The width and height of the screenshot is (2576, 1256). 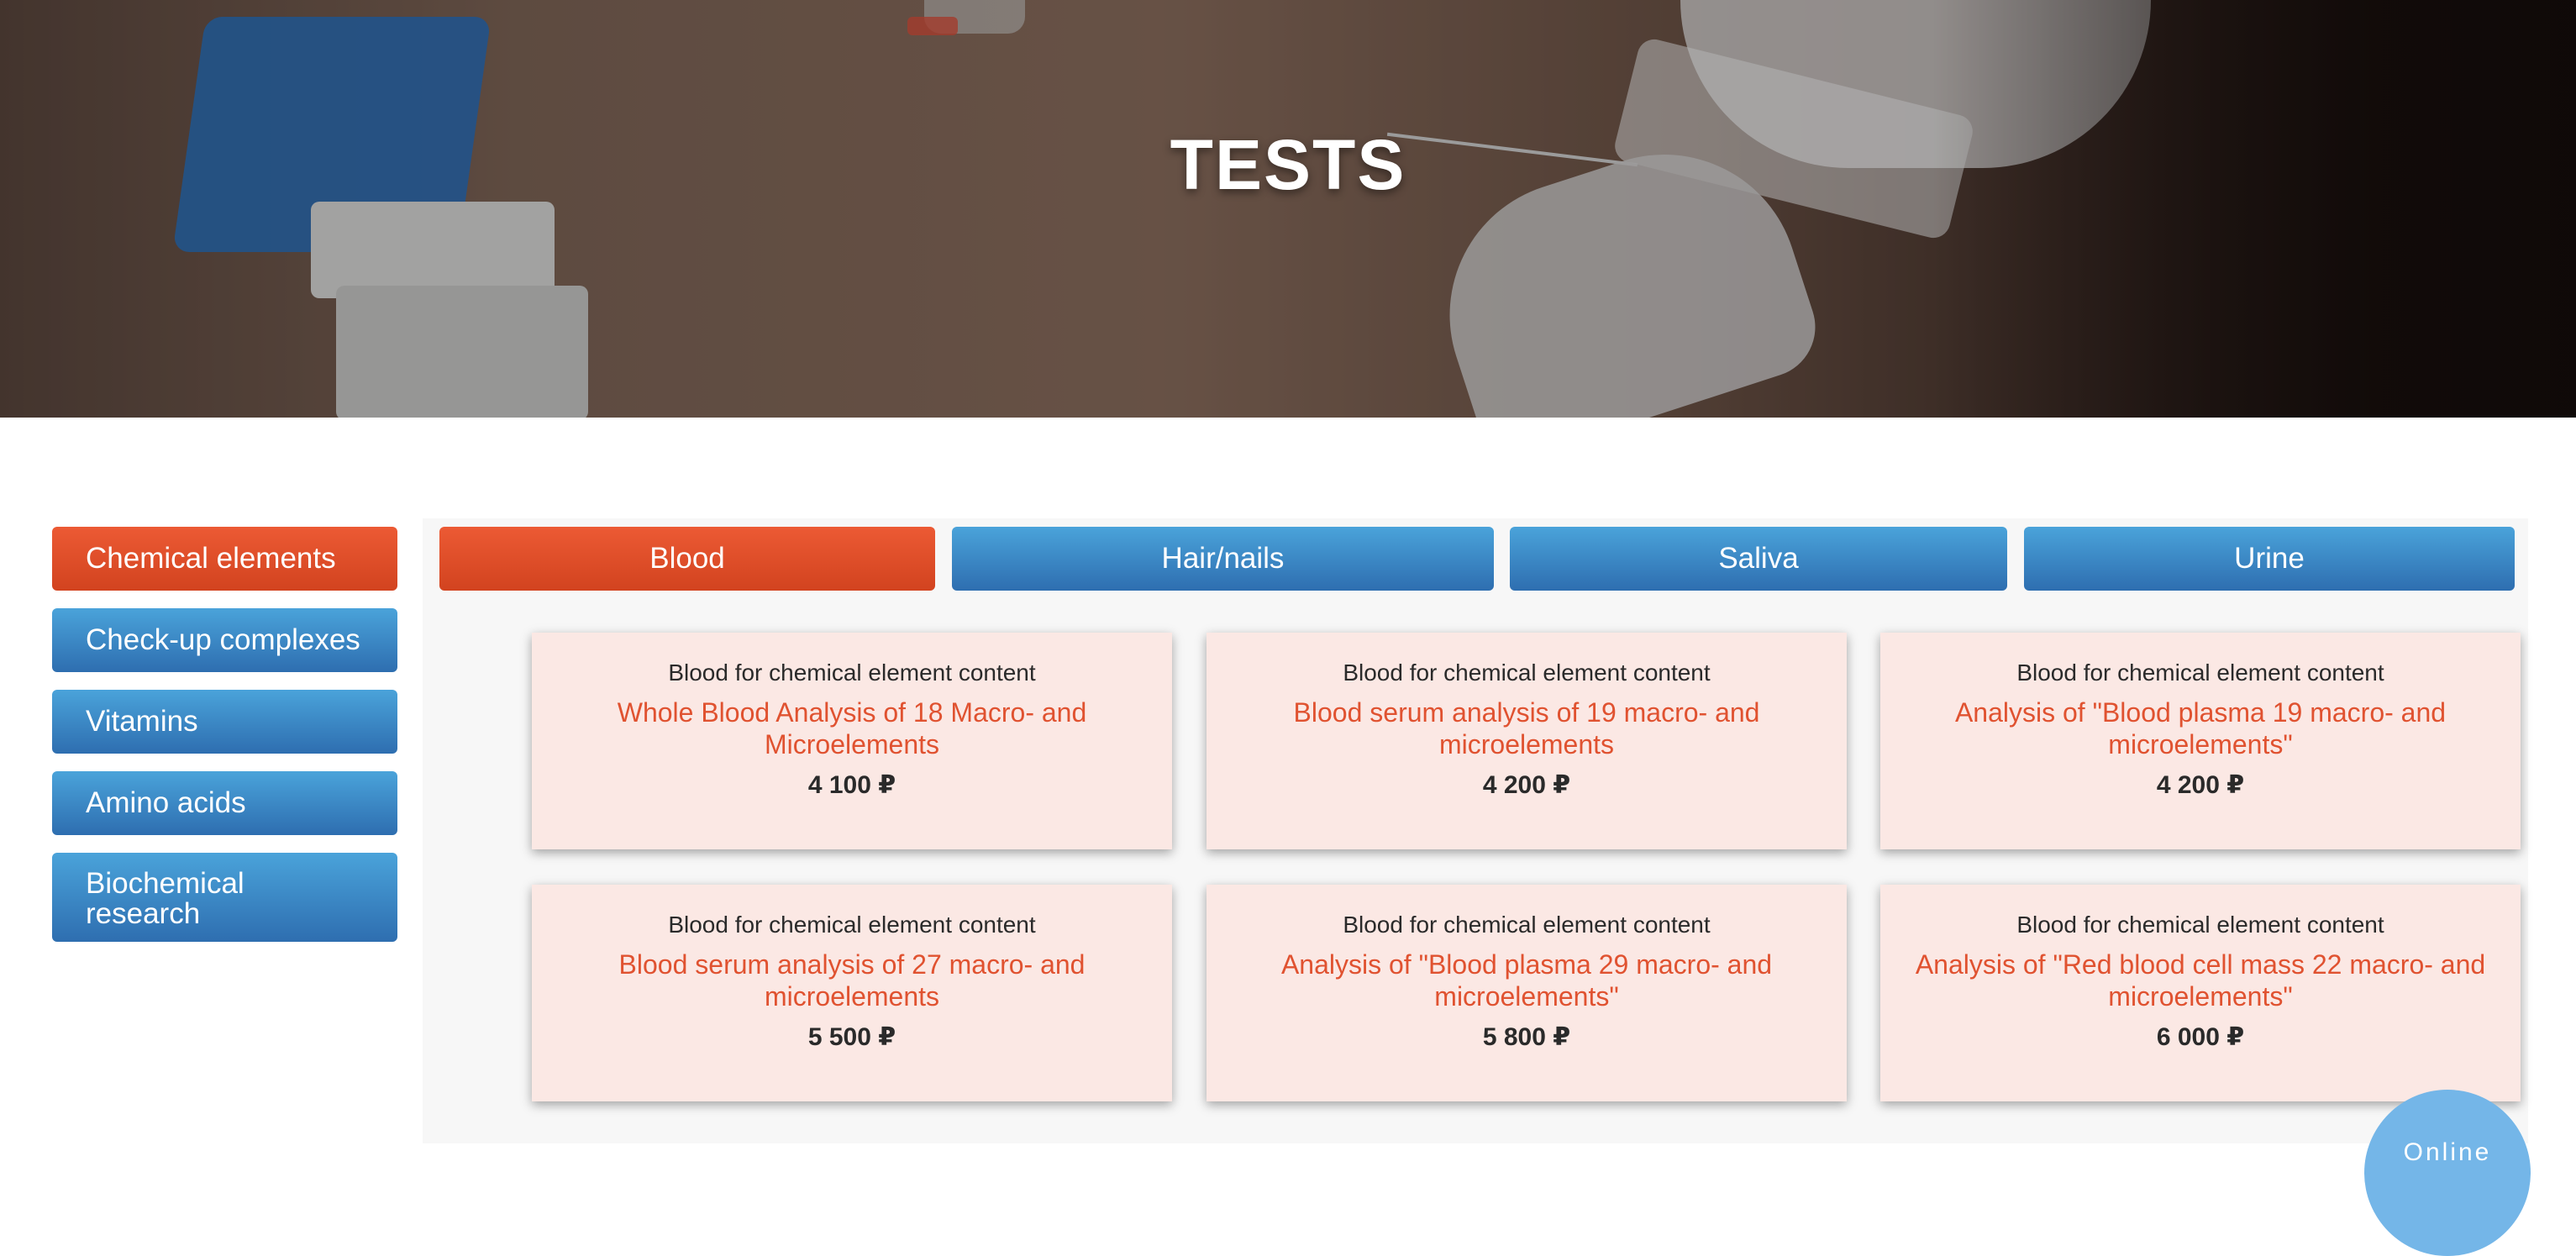 I want to click on tab-hair-nails: Hair/nails, so click(x=1223, y=559).